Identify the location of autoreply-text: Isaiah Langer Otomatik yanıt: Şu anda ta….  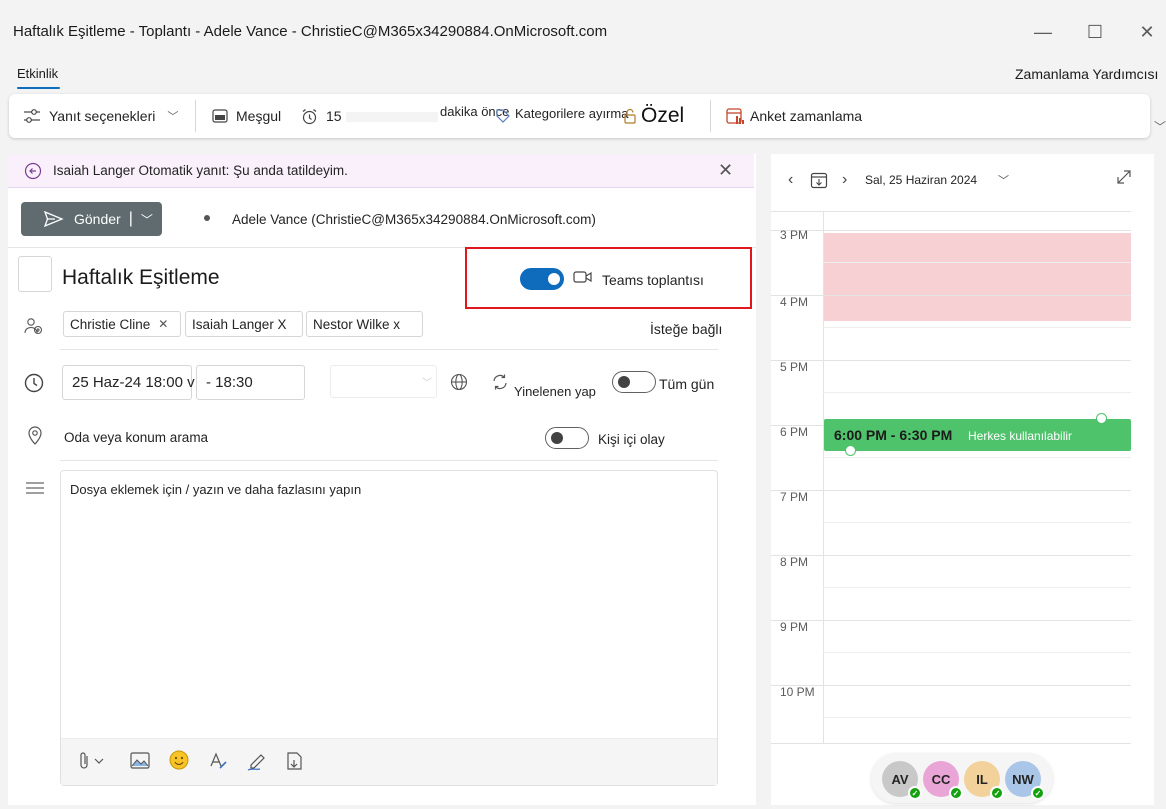
(200, 170).